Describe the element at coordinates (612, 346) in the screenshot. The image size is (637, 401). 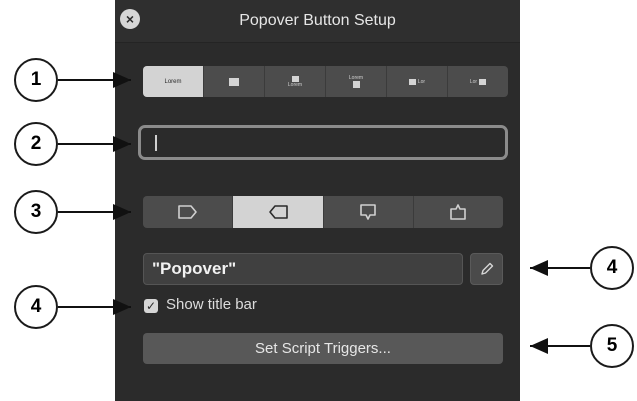
I see `callout-5: 5` at that location.